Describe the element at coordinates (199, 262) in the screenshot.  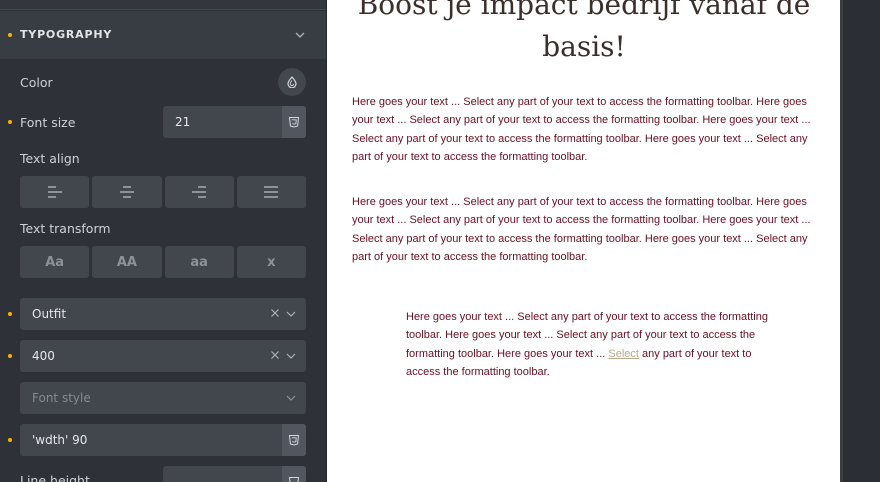
I see `transform-lowercase-button: aa` at that location.